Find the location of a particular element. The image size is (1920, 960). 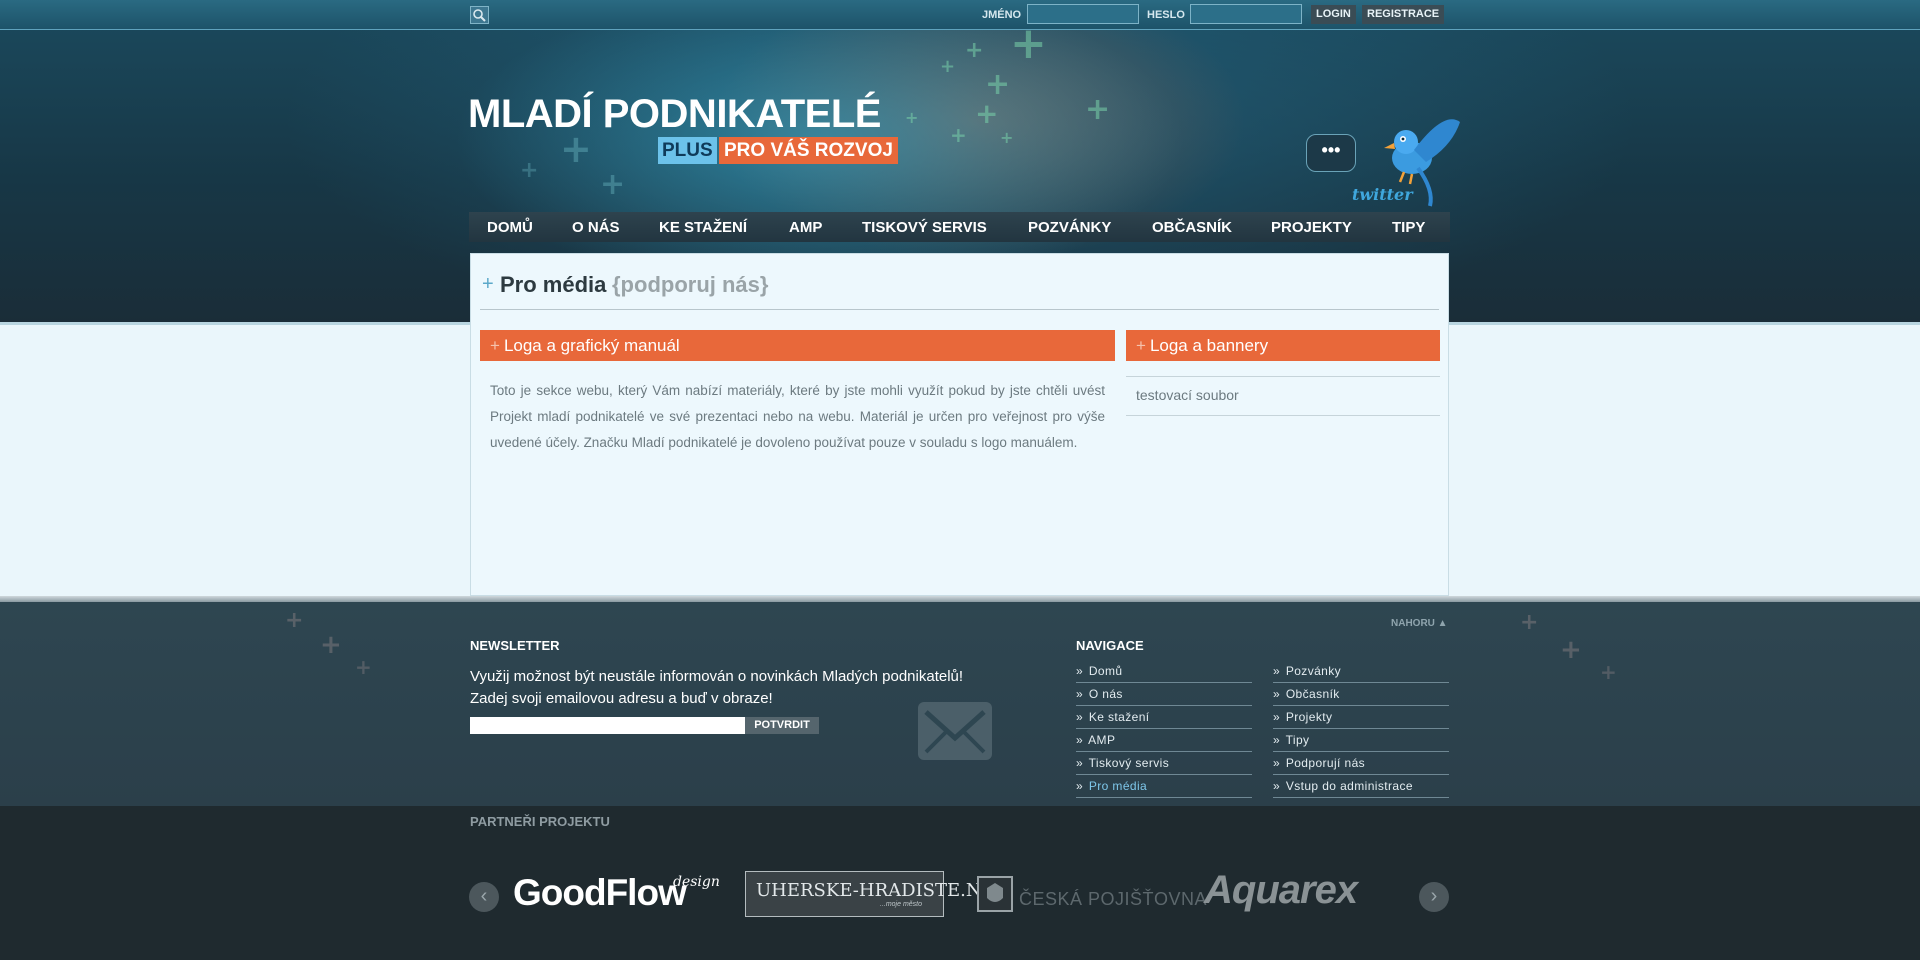

name-label: JMÉNO is located at coordinates (1002, 15).